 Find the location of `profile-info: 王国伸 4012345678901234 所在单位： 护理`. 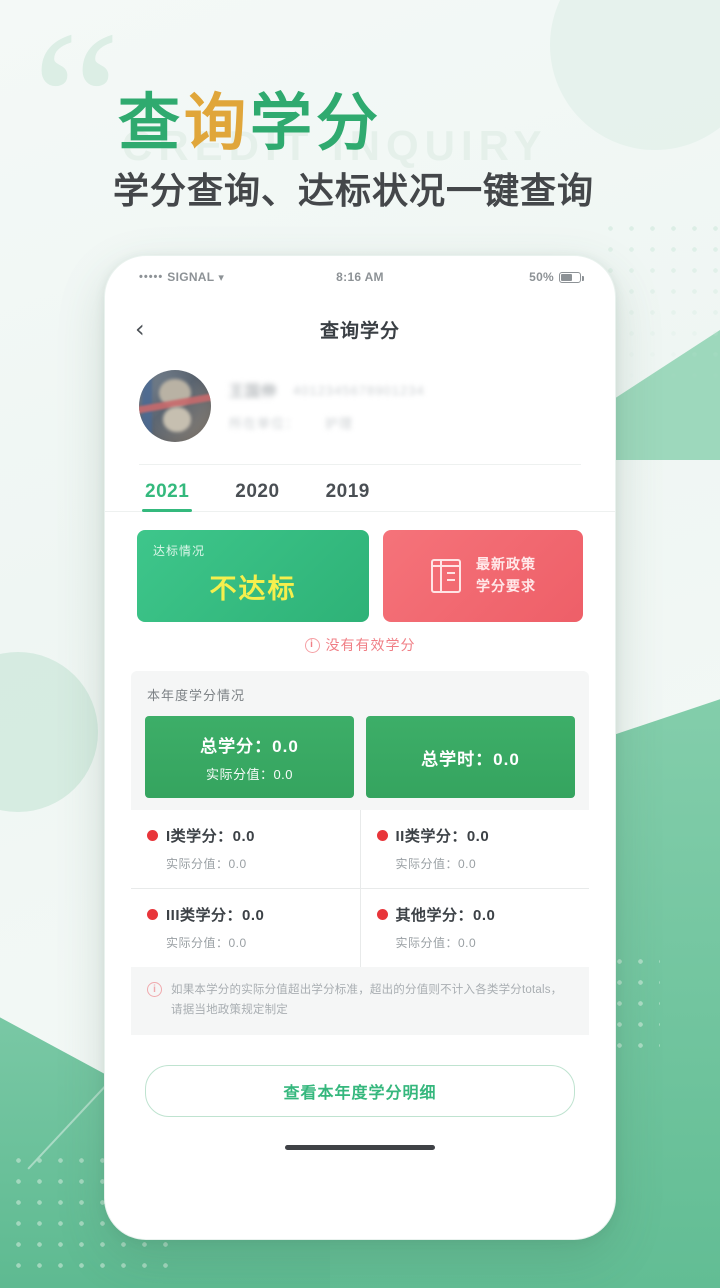

profile-info: 王国伸 4012345678901234 所在单位： 护理 is located at coordinates (405, 406).